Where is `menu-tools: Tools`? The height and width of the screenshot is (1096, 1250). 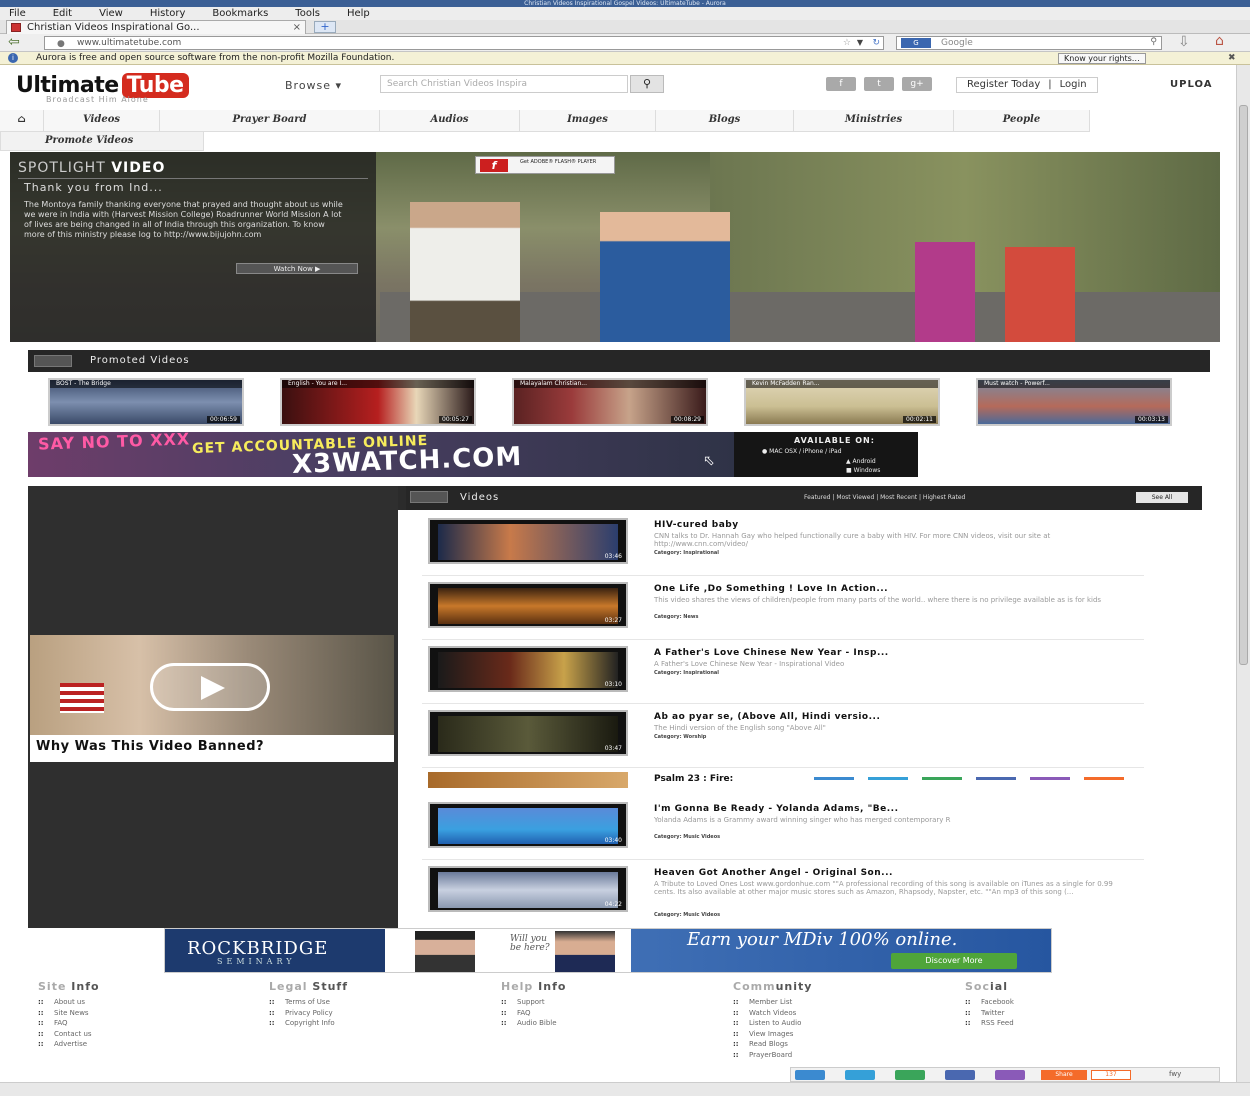 menu-tools: Tools is located at coordinates (307, 13).